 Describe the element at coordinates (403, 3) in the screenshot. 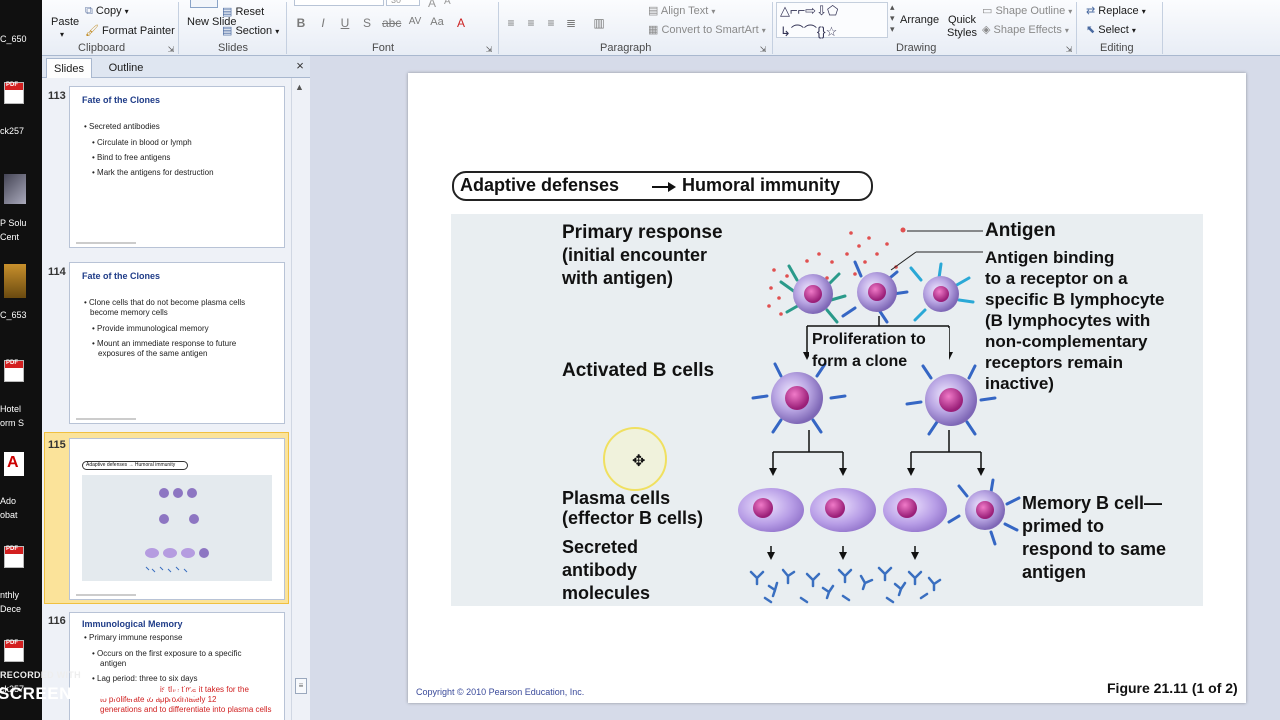

I see `font-size-box: 30` at that location.